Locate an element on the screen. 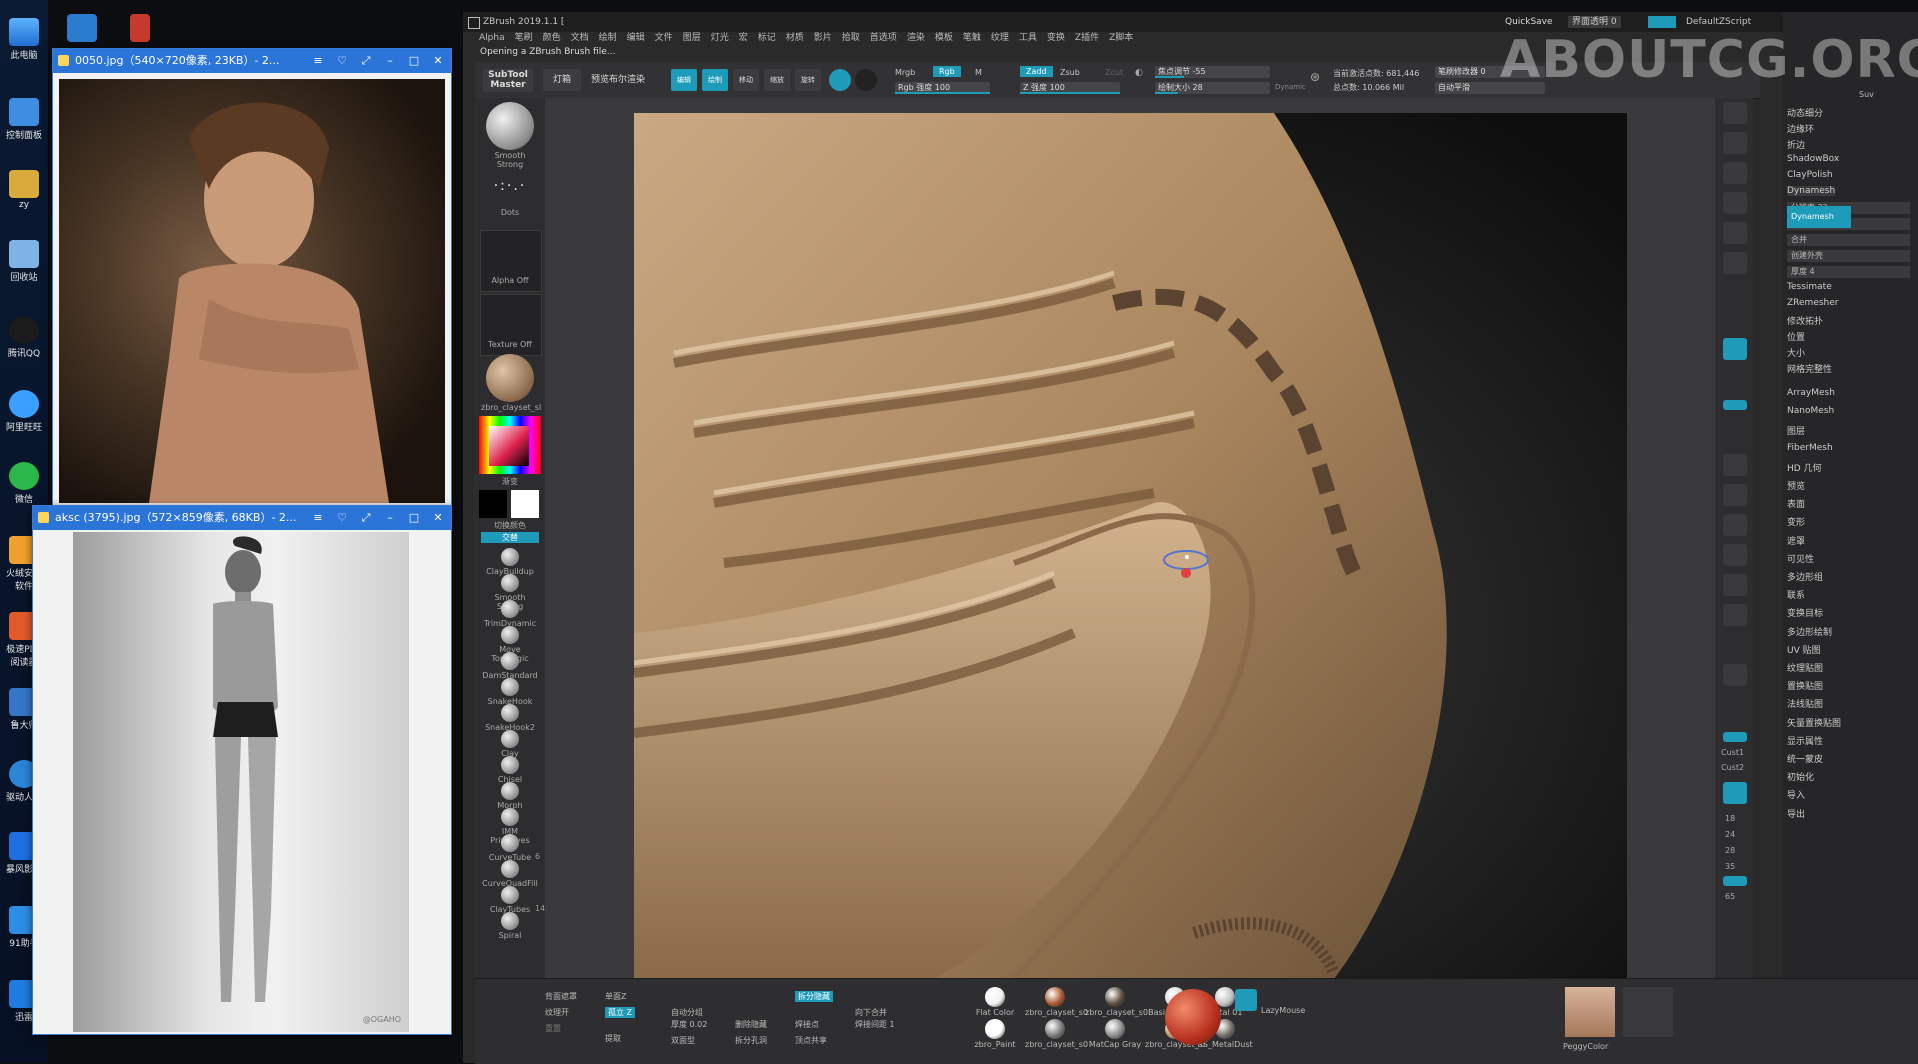  focal-24: 24 is located at coordinates (1730, 834).